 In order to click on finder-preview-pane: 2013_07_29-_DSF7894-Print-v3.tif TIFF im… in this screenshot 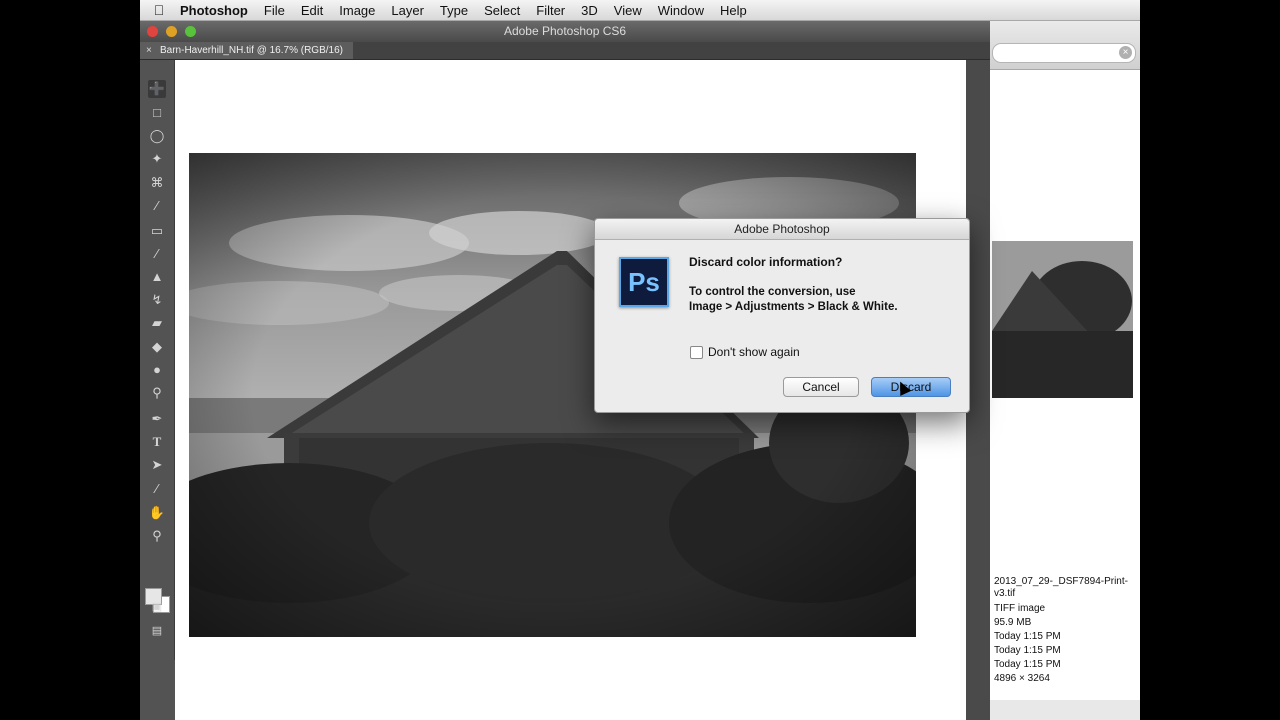, I will do `click(1065, 385)`.